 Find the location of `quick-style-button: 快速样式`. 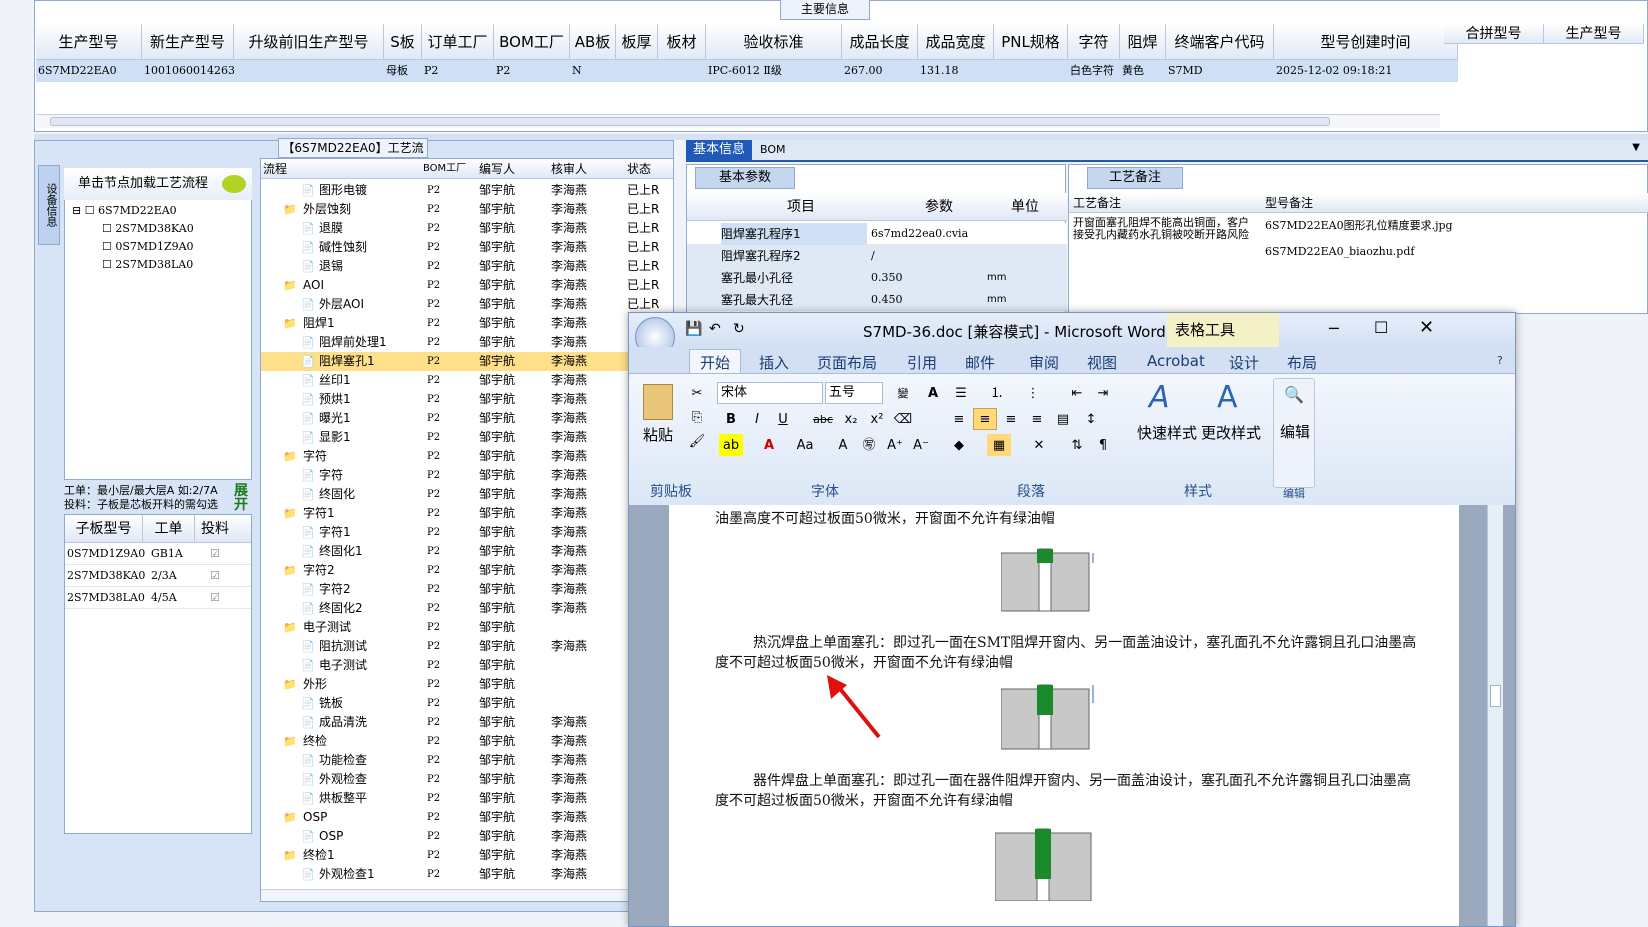

quick-style-button: 快速样式 is located at coordinates (1167, 432).